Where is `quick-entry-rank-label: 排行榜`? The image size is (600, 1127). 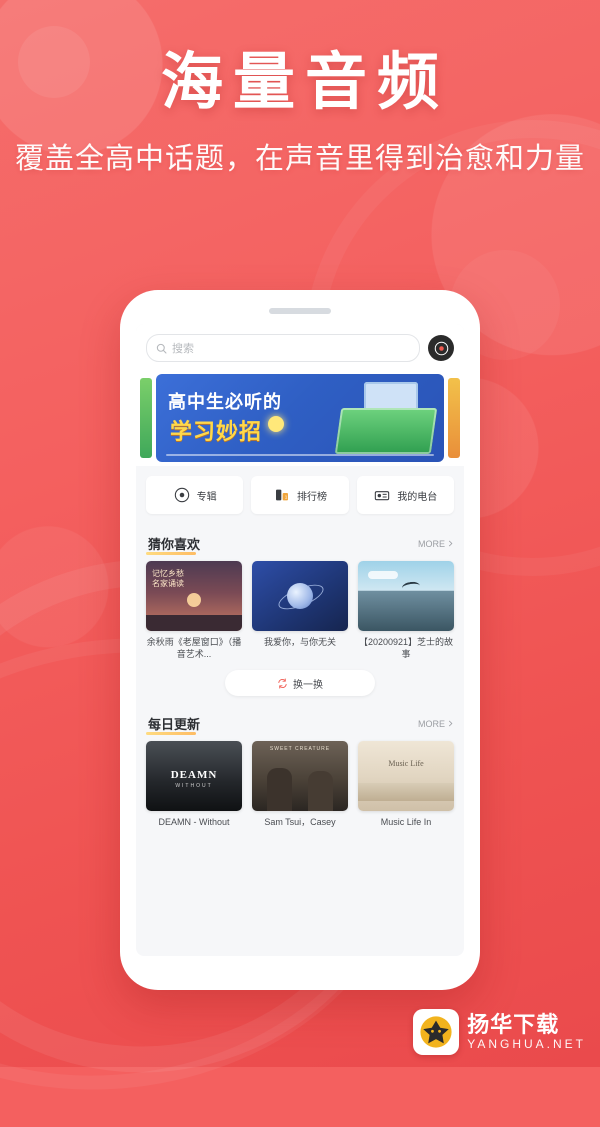
quick-entry-rank-label: 排行榜 is located at coordinates (311, 497).